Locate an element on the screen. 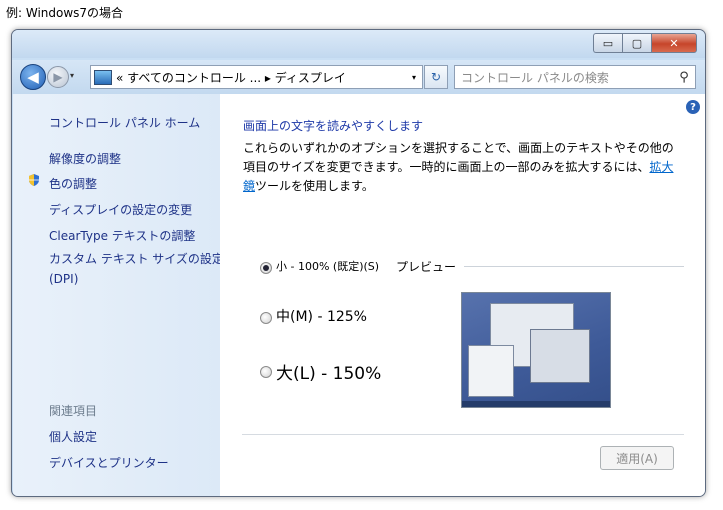 Image resolution: width=723 pixels, height=510 pixels. radio-small is located at coordinates (266, 268).